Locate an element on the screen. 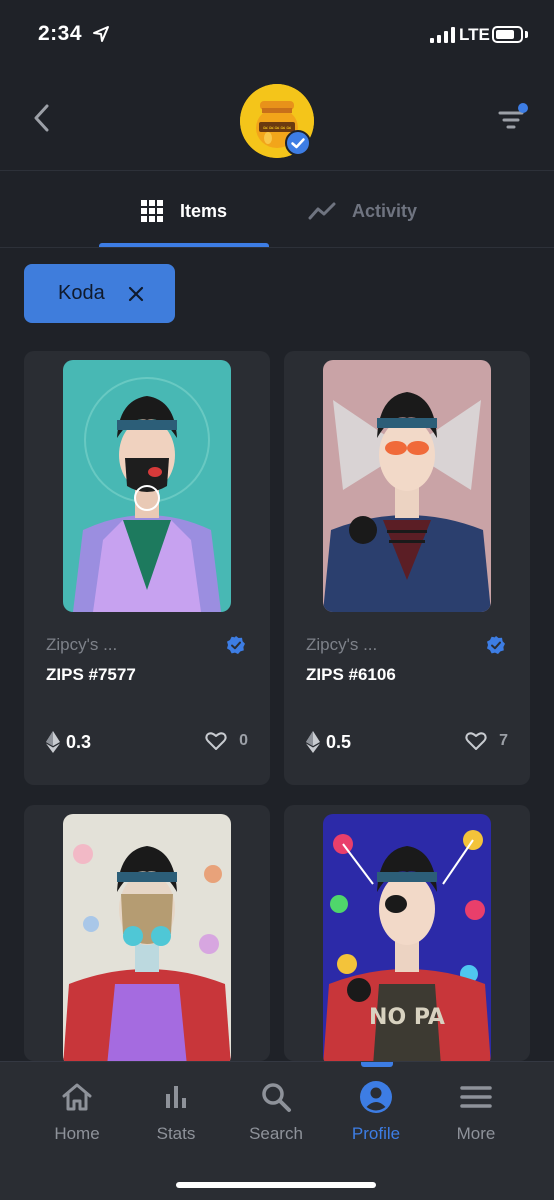  home-icon is located at coordinates (77, 1097).